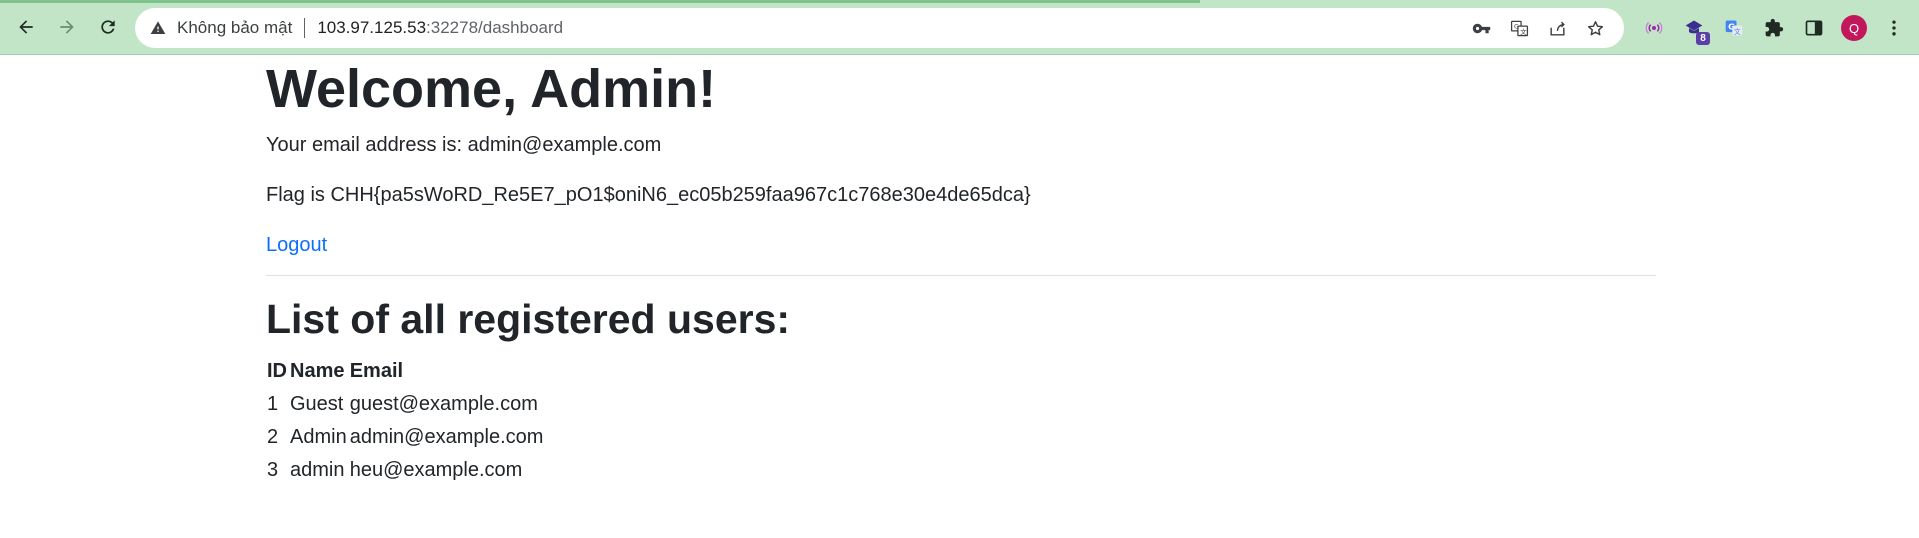  I want to click on page-title: Welcome, Admin!, so click(491, 89).